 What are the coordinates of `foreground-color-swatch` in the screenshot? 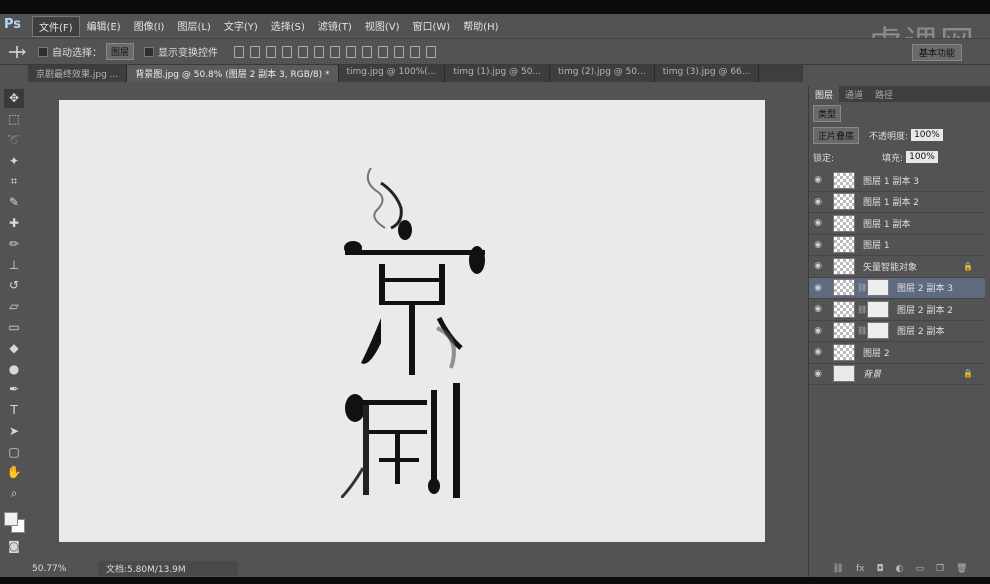 It's located at (11, 518).